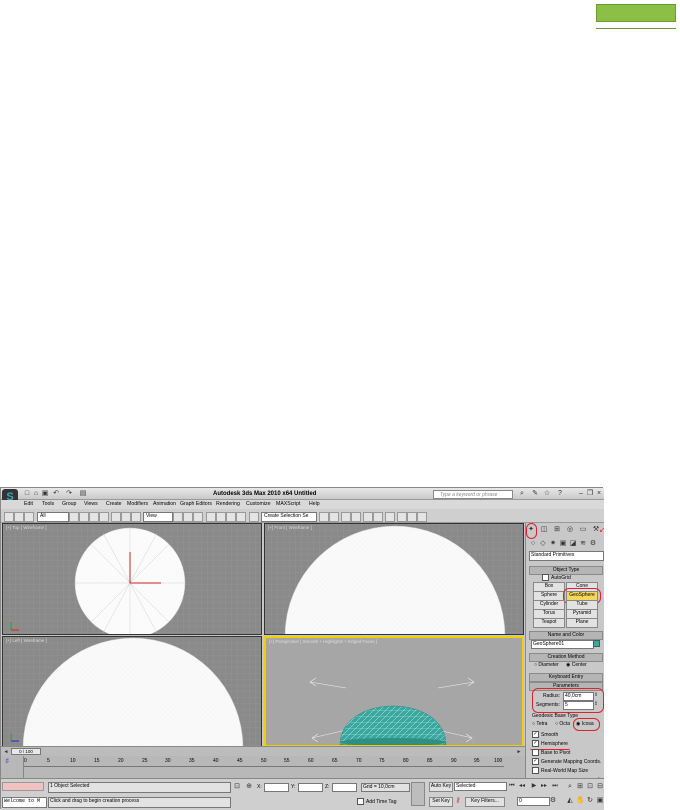 The width and height of the screenshot is (680, 810). I want to click on close-icon: ×, so click(599, 494).